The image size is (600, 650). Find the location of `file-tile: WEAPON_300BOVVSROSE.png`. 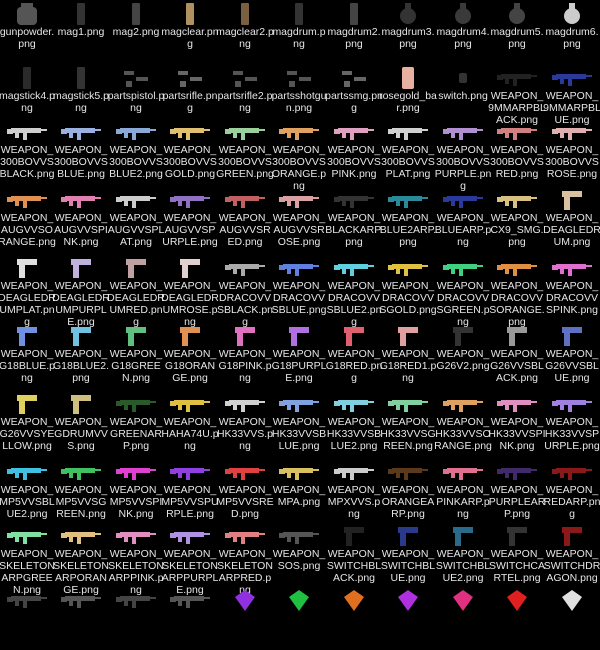

file-tile: WEAPON_300BOVVSROSE.png is located at coordinates (572, 150).